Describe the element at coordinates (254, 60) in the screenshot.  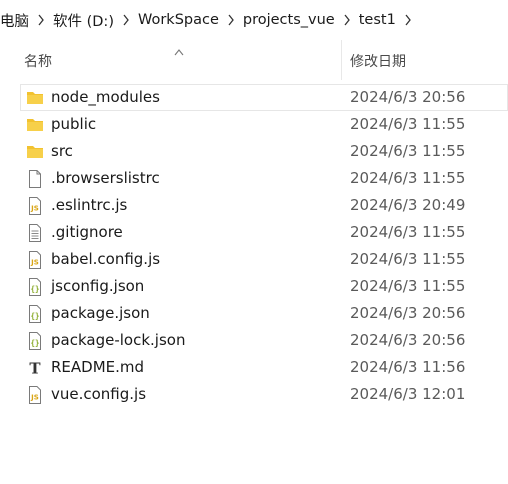
I see `column-header: 名称 修改日期` at that location.